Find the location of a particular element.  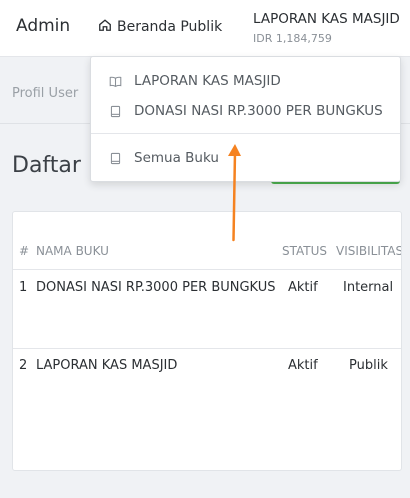

row-number: 2 is located at coordinates (23, 365).